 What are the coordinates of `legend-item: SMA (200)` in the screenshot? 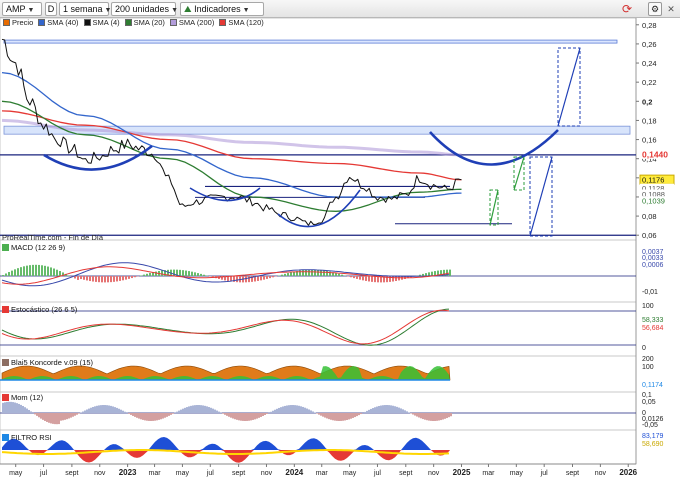 It's located at (191, 22).